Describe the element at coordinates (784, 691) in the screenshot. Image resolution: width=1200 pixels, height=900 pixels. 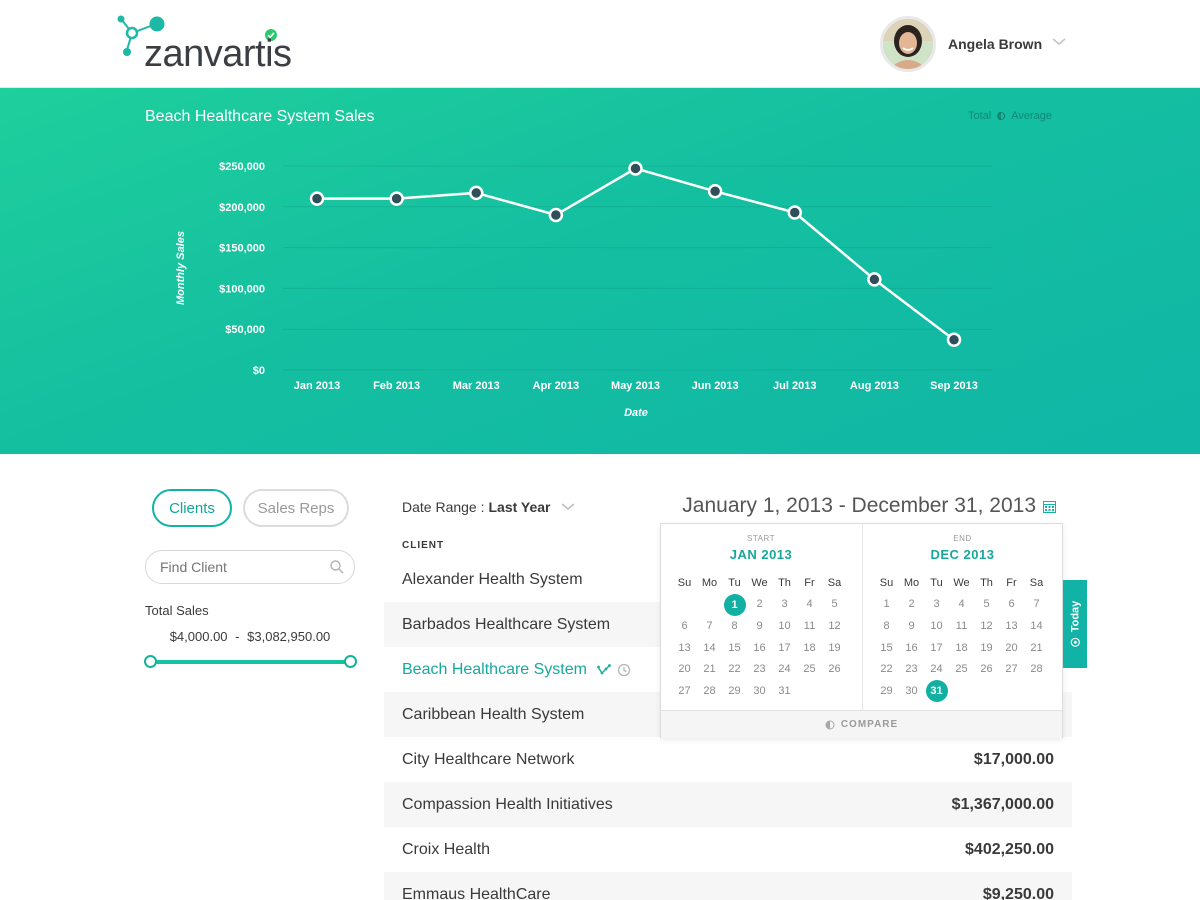
I see `calendar-day: 31` at that location.